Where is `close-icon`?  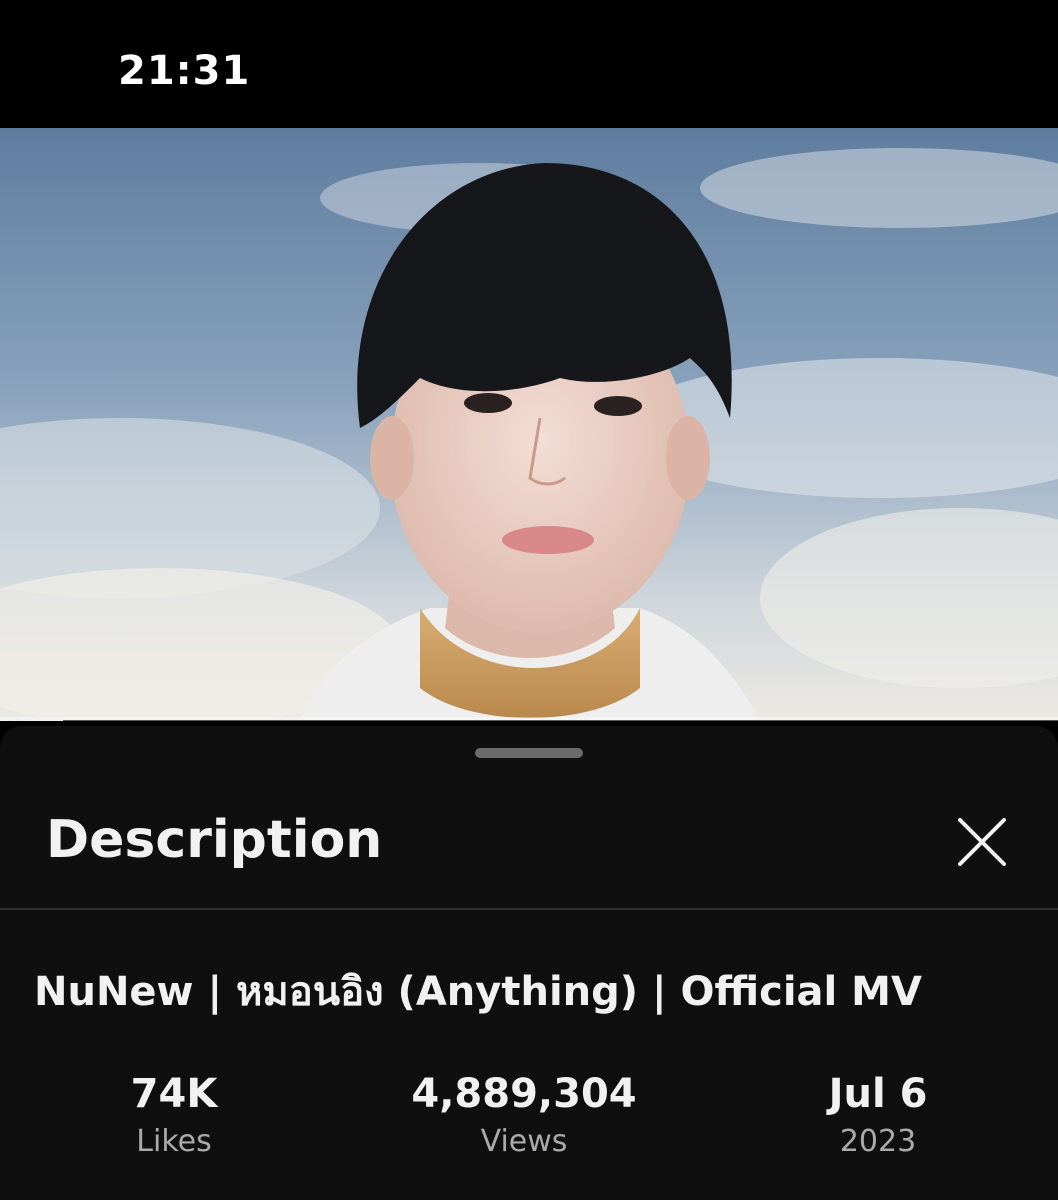
close-icon is located at coordinates (982, 842).